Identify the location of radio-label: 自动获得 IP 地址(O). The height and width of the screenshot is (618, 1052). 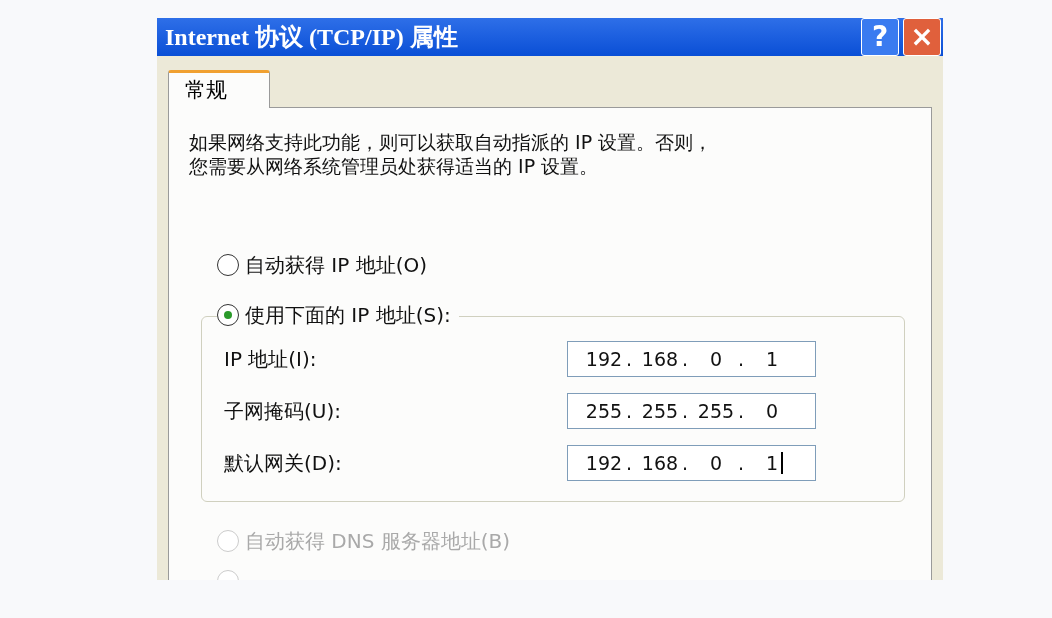
(336, 265).